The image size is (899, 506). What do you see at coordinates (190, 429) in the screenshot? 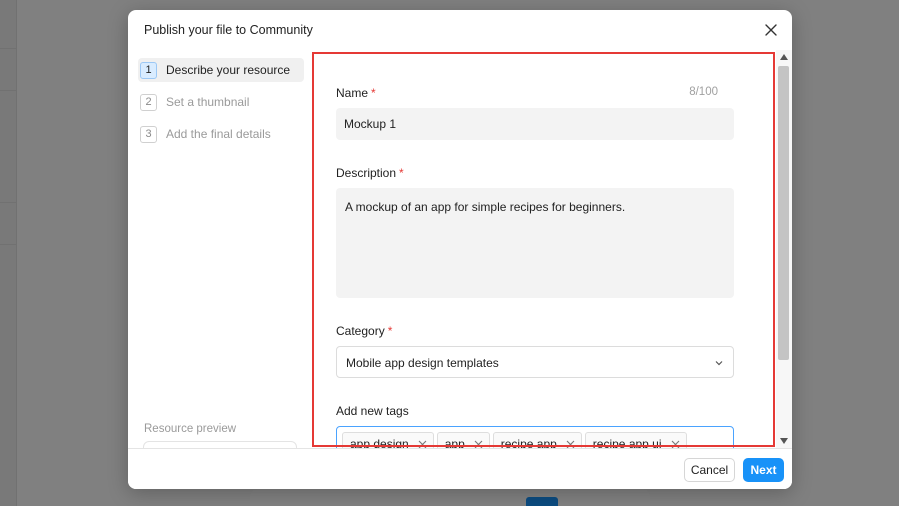
I see `resource-preview-label: Resource preview` at bounding box center [190, 429].